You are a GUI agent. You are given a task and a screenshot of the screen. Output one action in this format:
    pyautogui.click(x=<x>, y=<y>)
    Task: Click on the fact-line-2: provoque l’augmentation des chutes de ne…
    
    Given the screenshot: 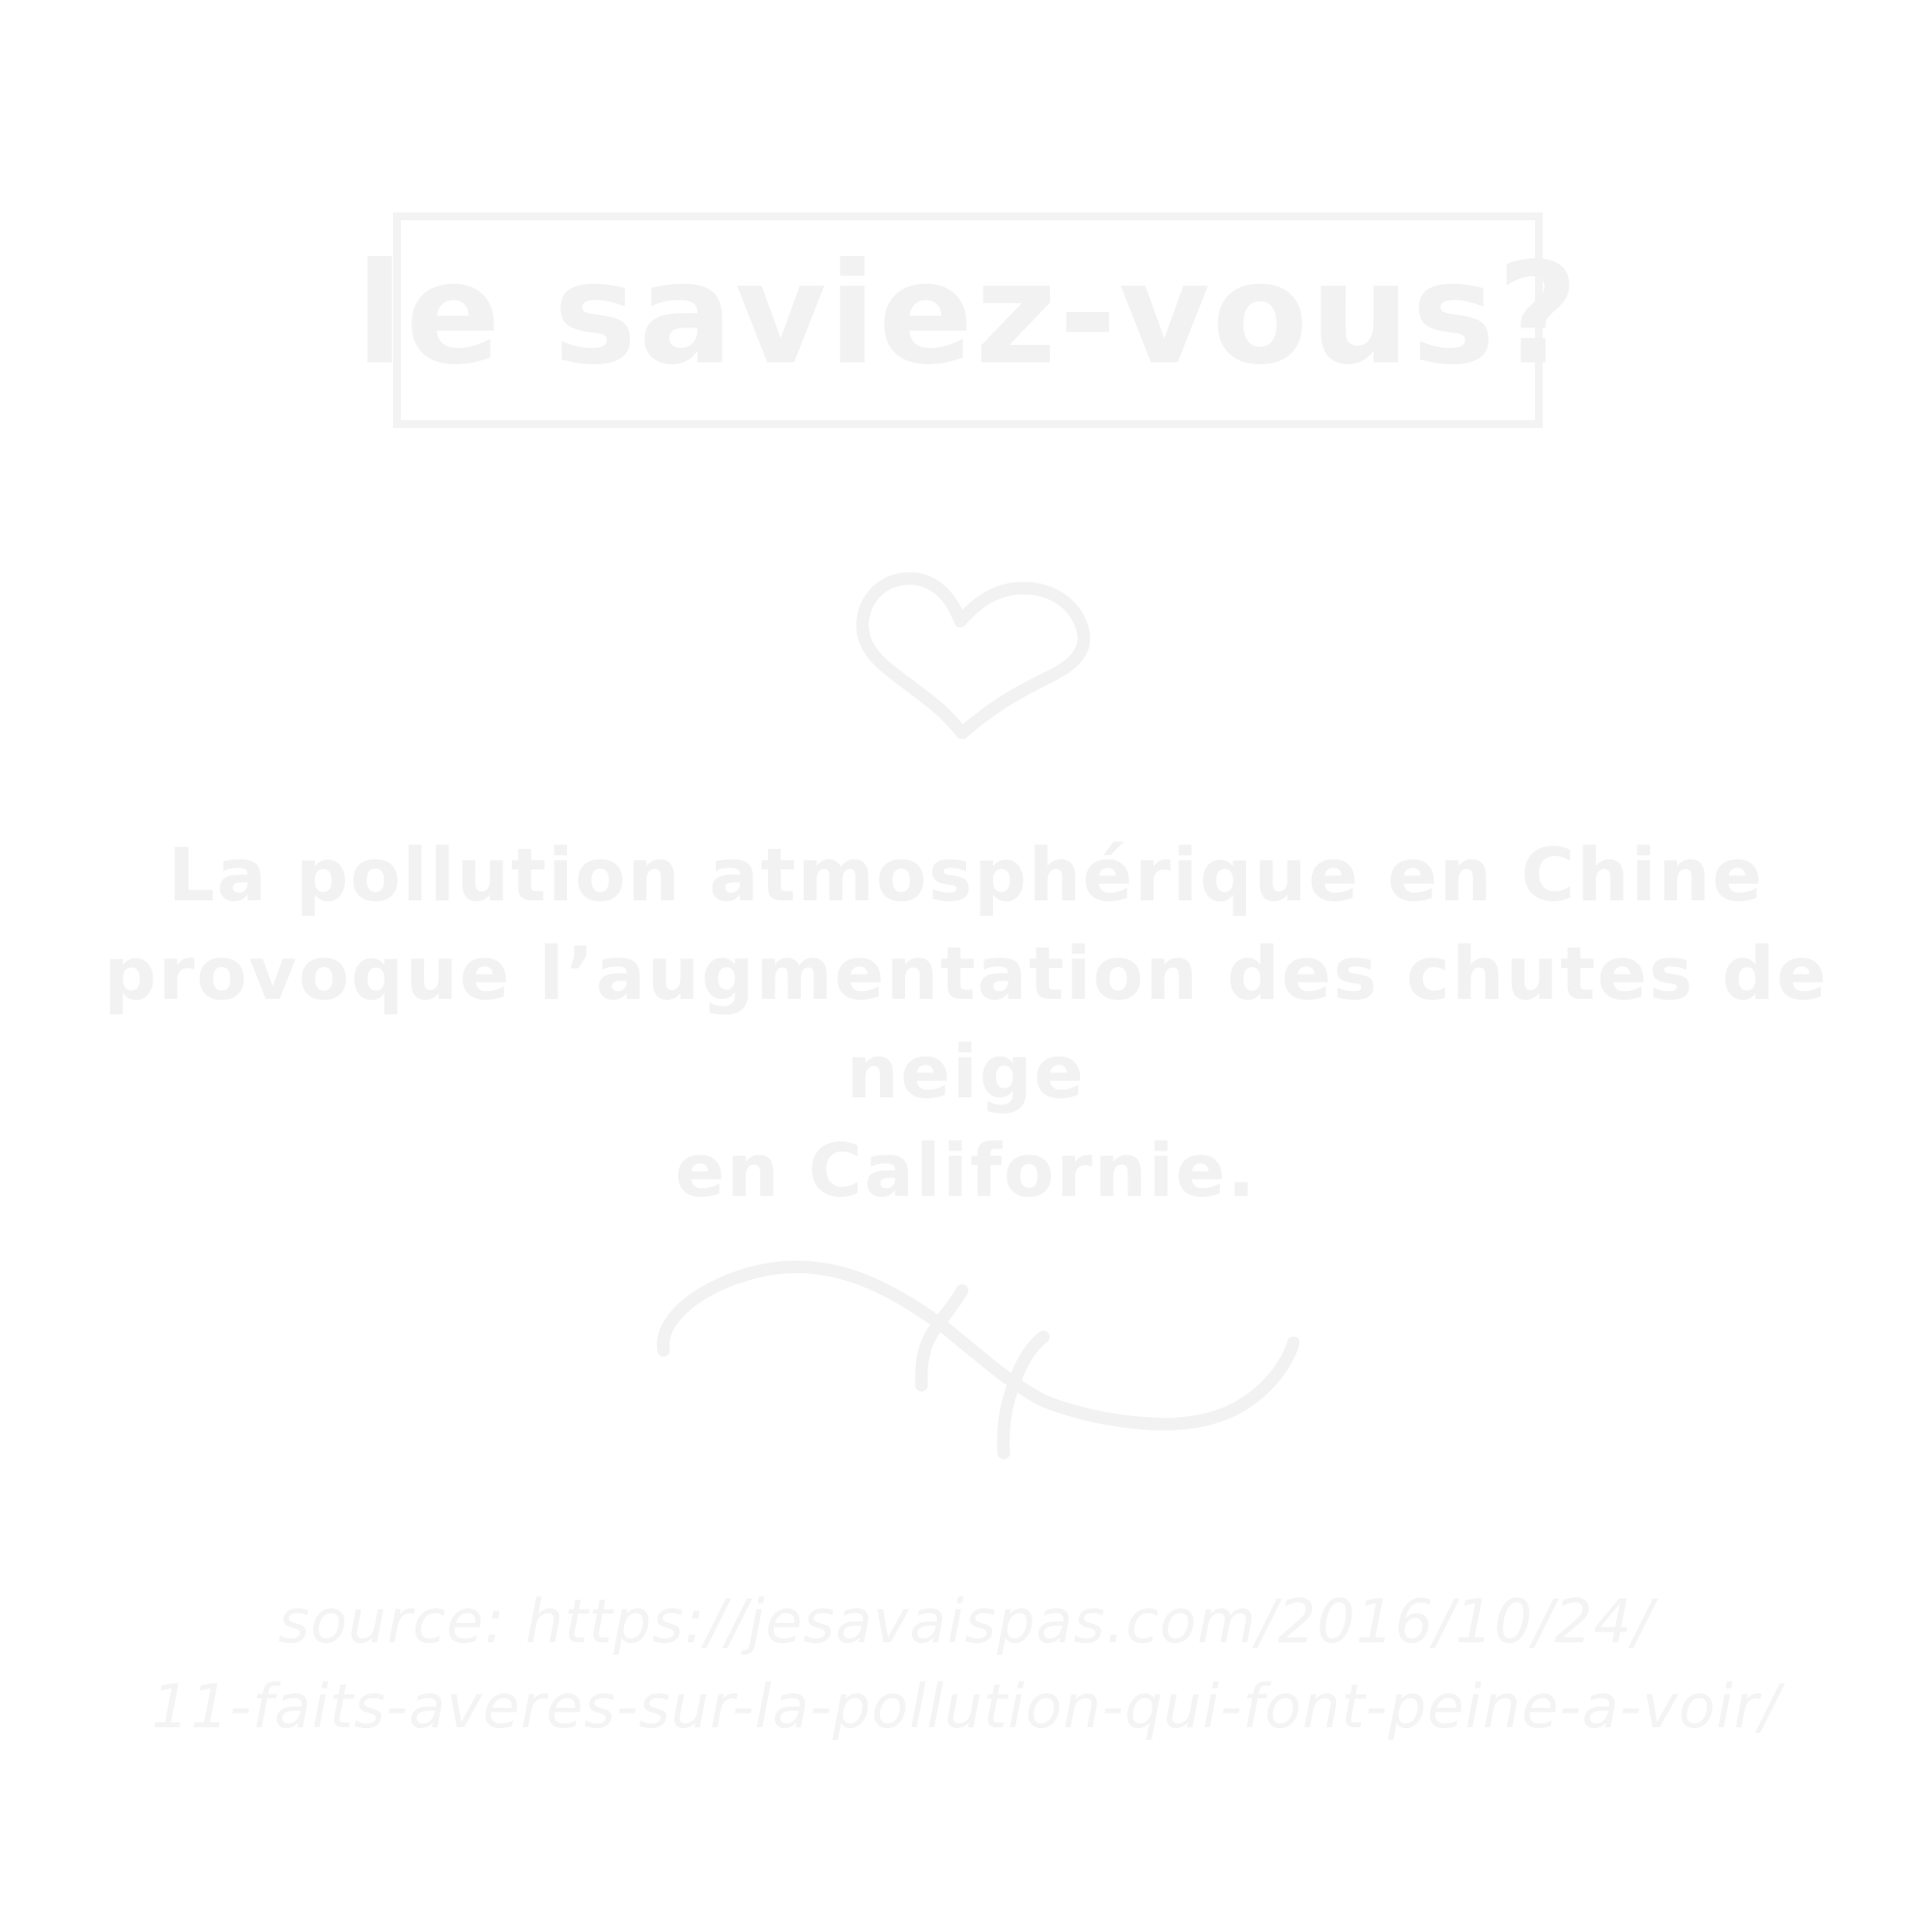 What is the action you would take?
    pyautogui.click(x=966, y=1022)
    